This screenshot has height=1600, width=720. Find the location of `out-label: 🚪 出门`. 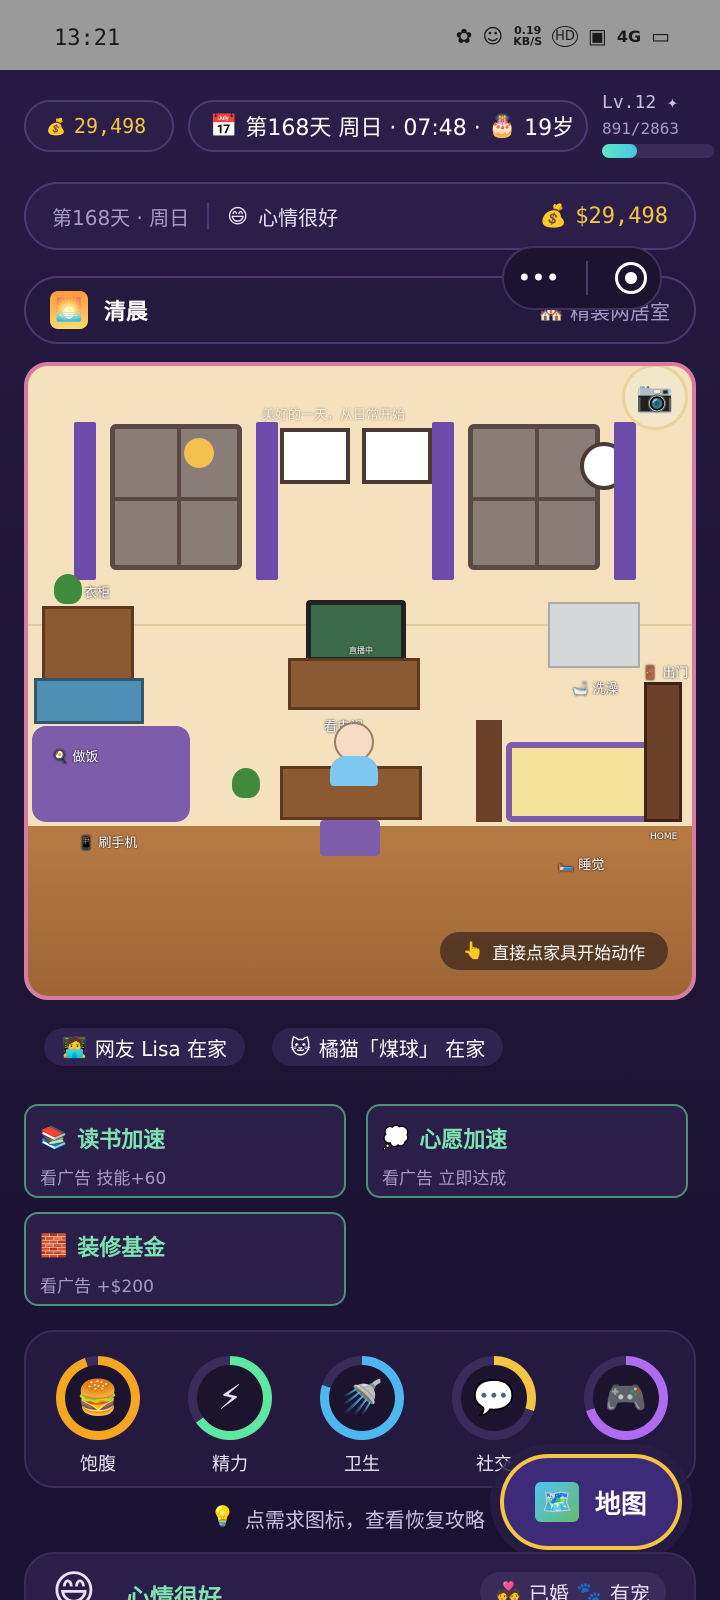

out-label: 🚪 出门 is located at coordinates (665, 671).